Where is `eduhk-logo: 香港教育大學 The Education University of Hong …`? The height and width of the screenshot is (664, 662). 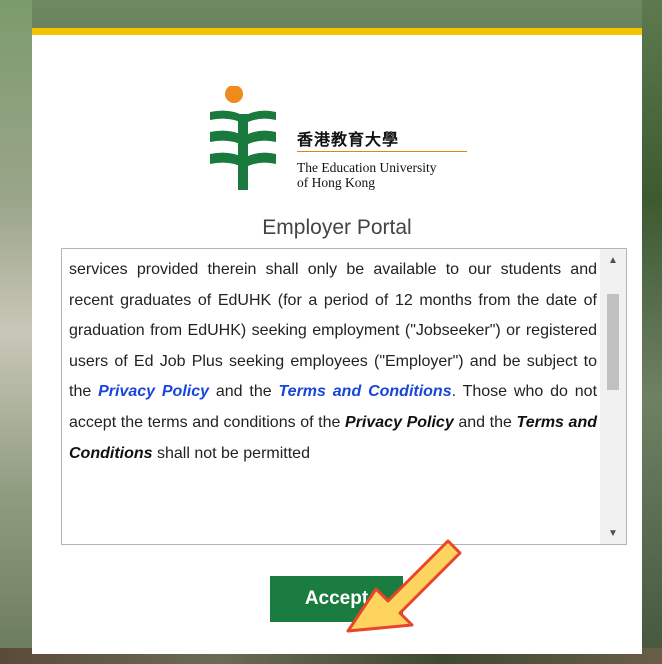 eduhk-logo: 香港教育大學 The Education University of Hong … is located at coordinates (339, 139).